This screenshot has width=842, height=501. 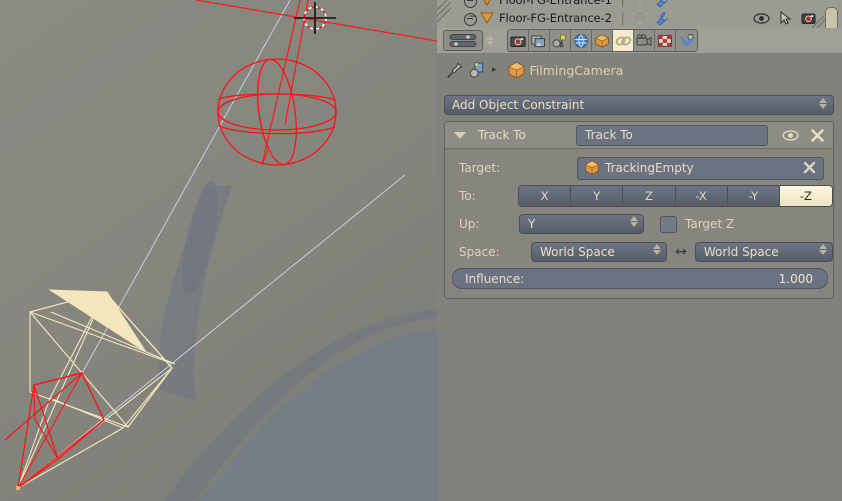 What do you see at coordinates (672, 135) in the screenshot?
I see `constraint-name-field: Track To` at bounding box center [672, 135].